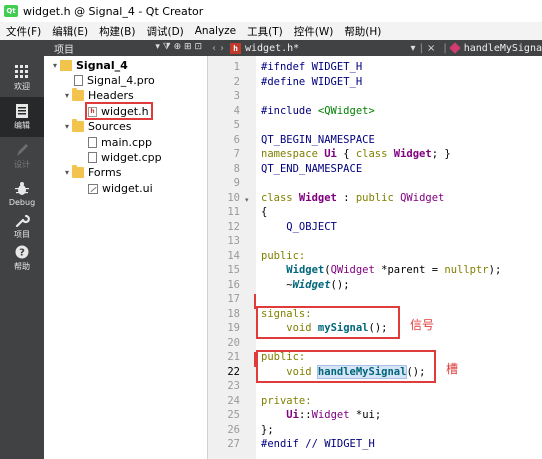 The width and height of the screenshot is (542, 459). I want to click on menu-build: 构建(B), so click(117, 31).